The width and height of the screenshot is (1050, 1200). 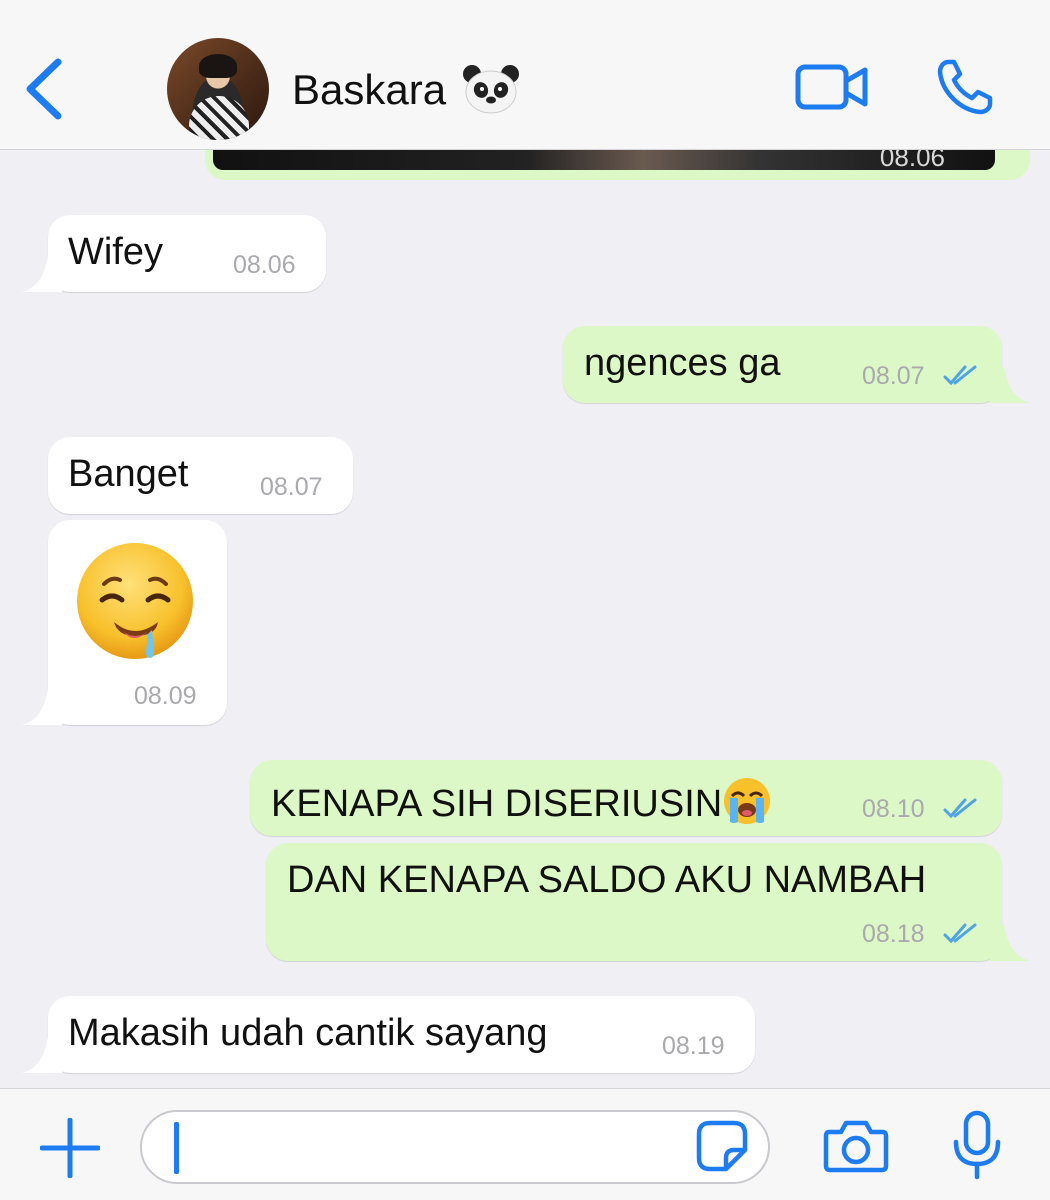 What do you see at coordinates (832, 87) in the screenshot?
I see `video-call-icon` at bounding box center [832, 87].